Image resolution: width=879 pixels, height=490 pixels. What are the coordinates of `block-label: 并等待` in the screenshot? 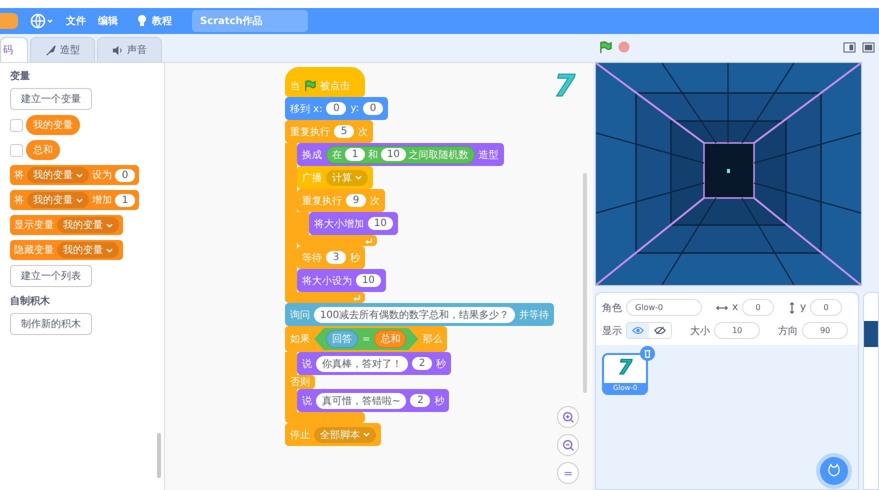 It's located at (534, 315).